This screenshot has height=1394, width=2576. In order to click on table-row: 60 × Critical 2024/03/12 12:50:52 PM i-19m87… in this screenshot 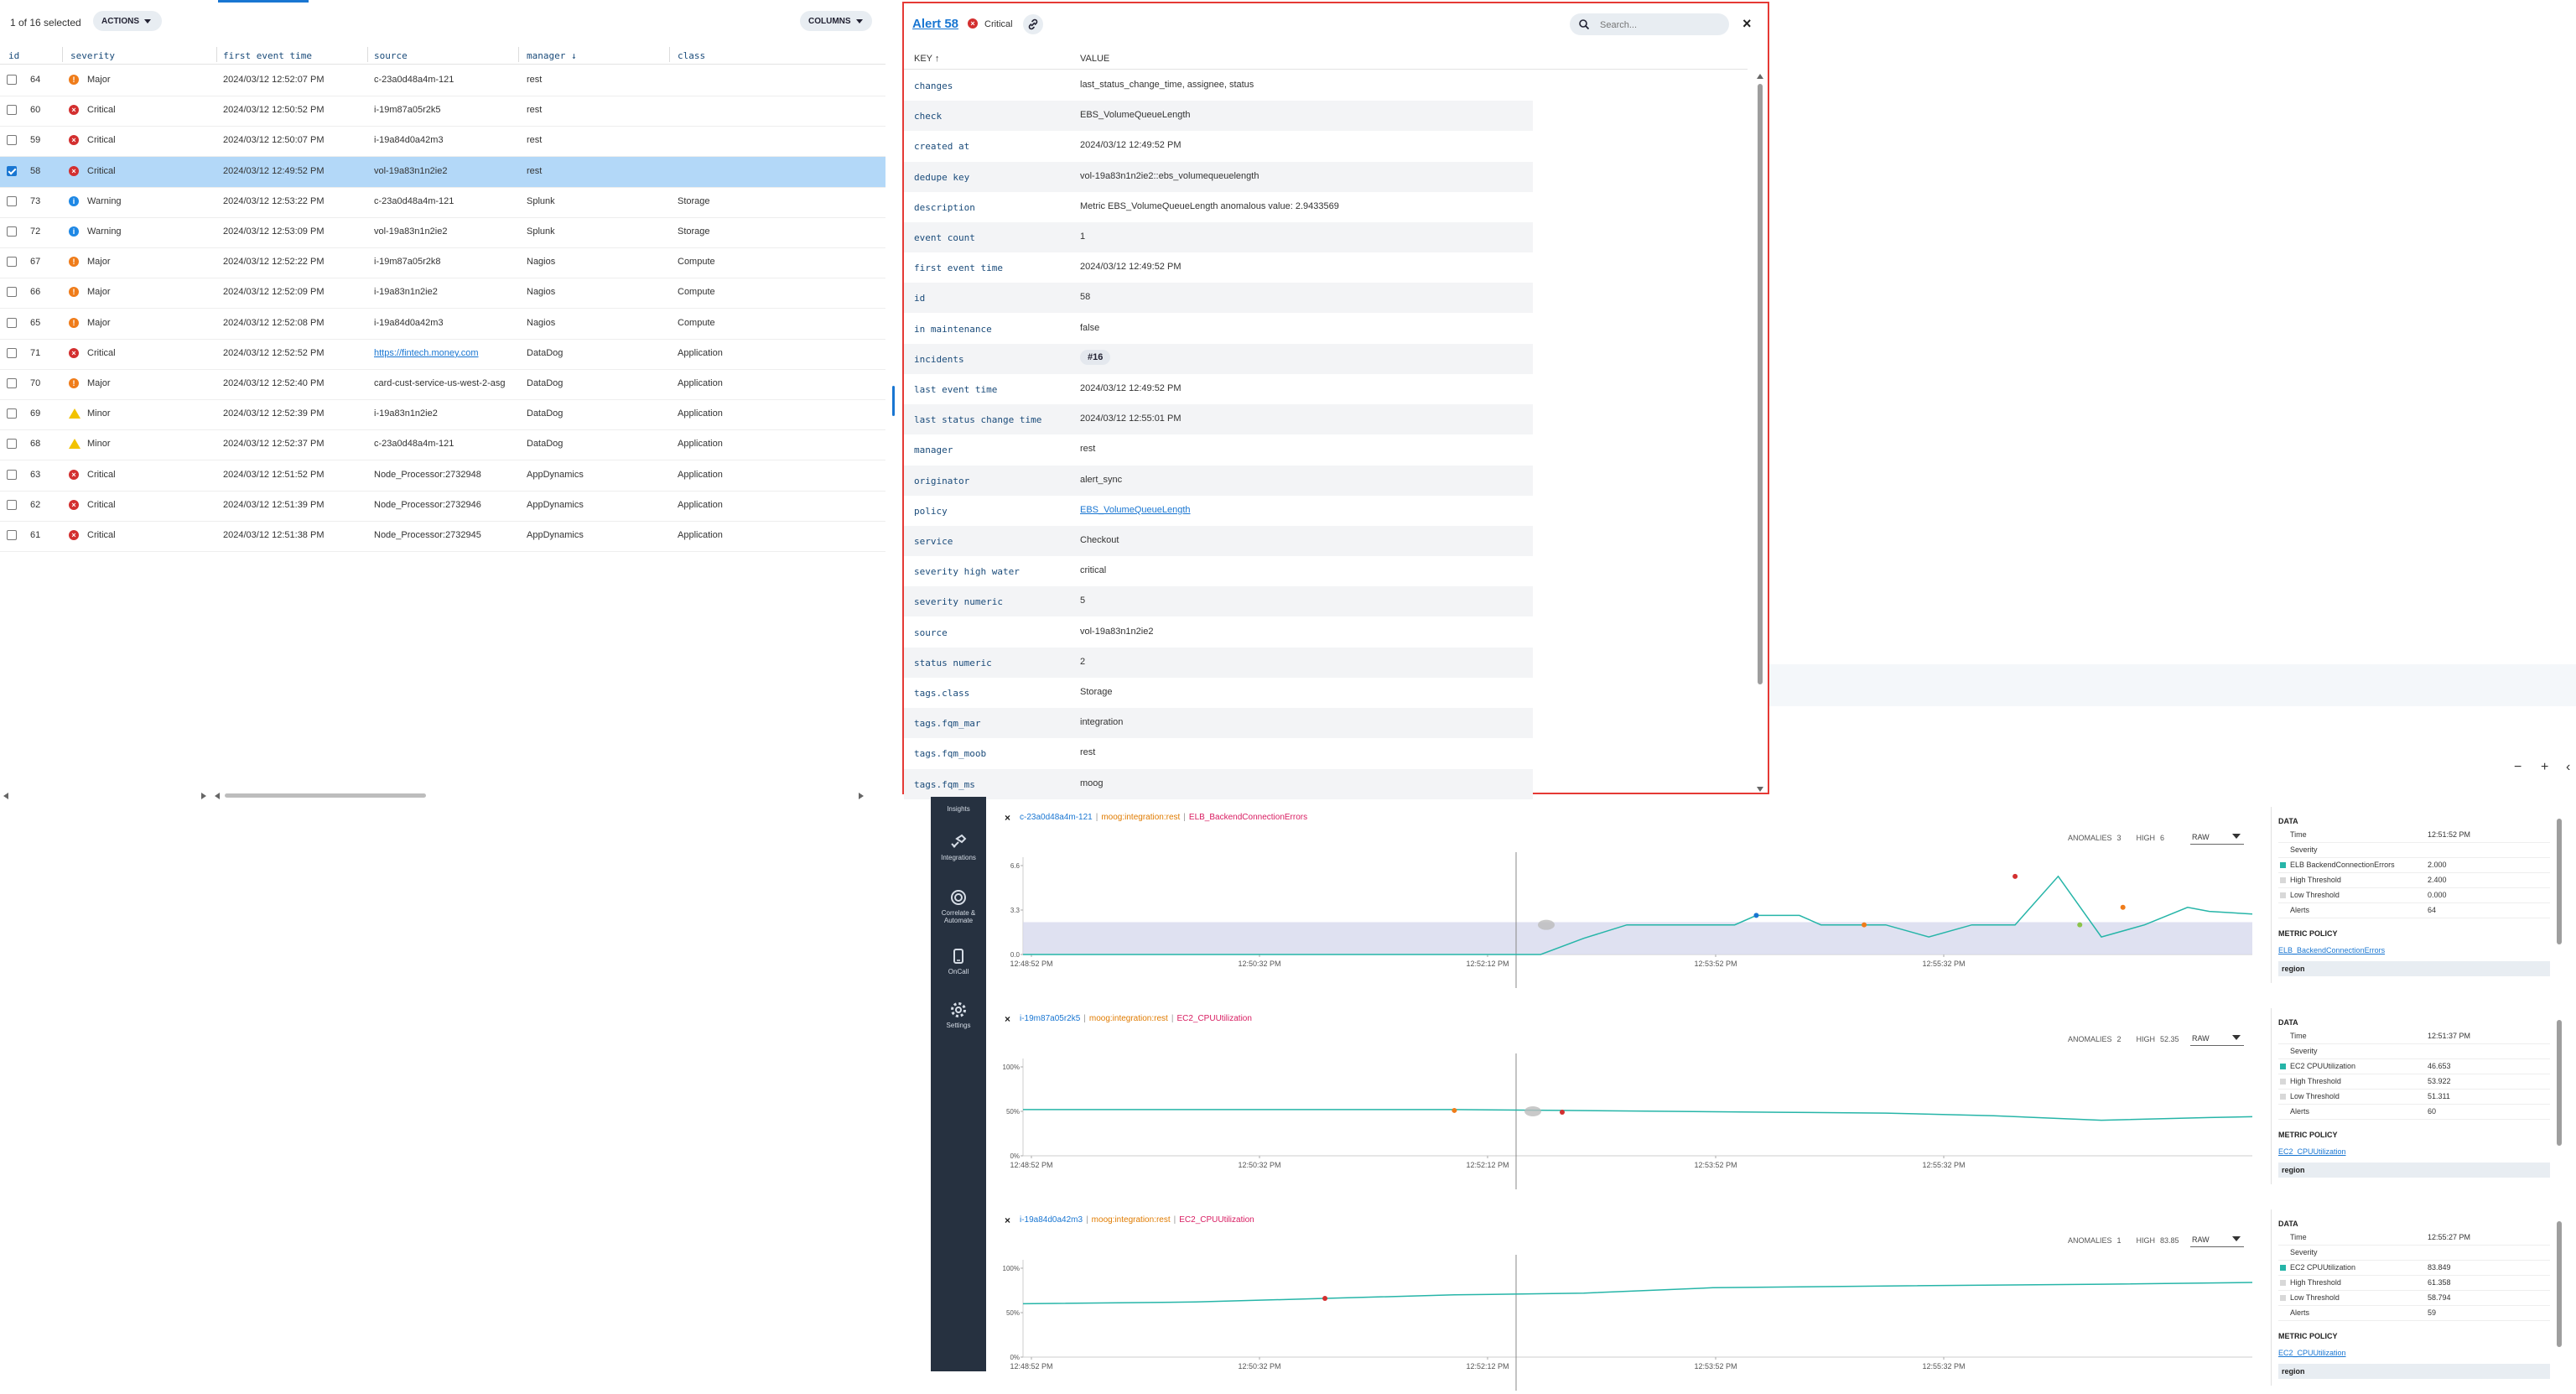, I will do `click(443, 111)`.